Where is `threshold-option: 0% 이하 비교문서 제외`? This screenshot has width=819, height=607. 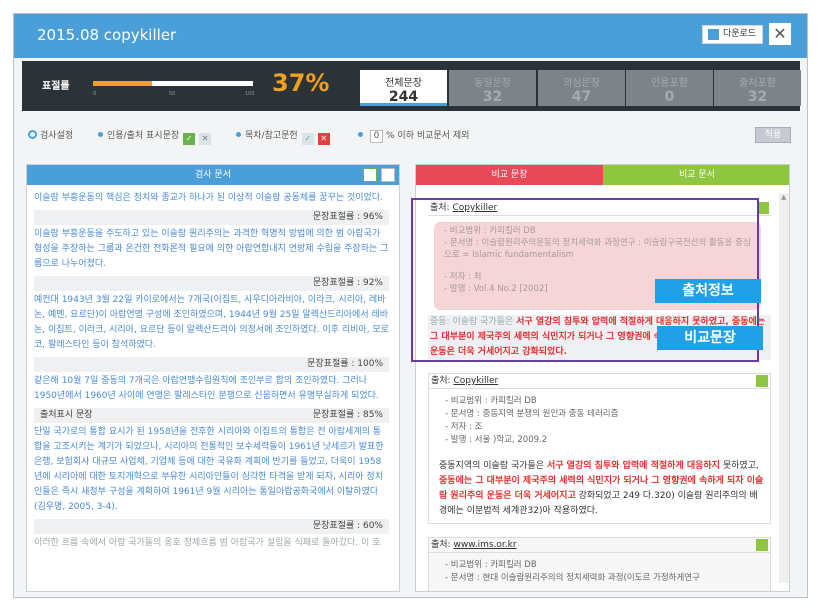
threshold-option: 0% 이하 비교문서 제외 is located at coordinates (413, 135).